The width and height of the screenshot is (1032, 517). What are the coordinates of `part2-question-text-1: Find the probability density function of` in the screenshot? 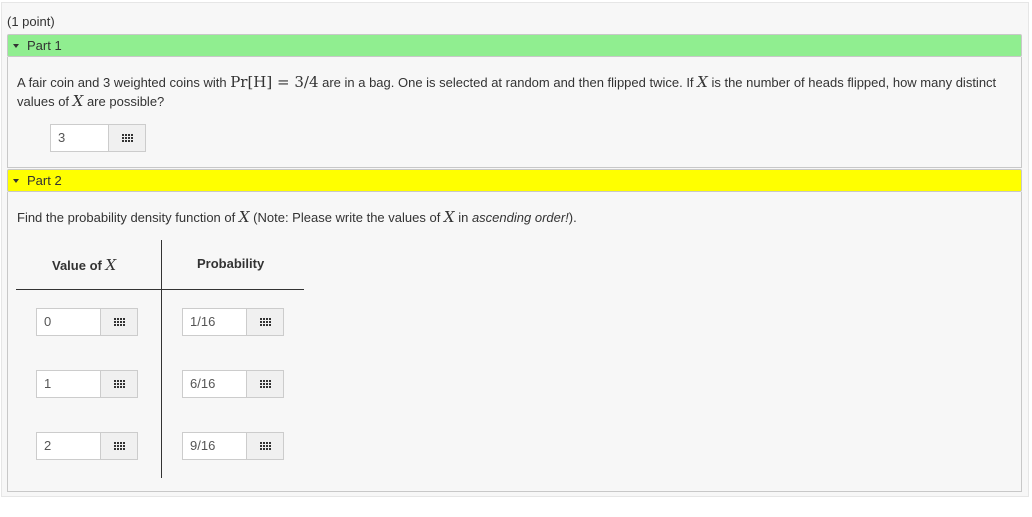 It's located at (128, 217).